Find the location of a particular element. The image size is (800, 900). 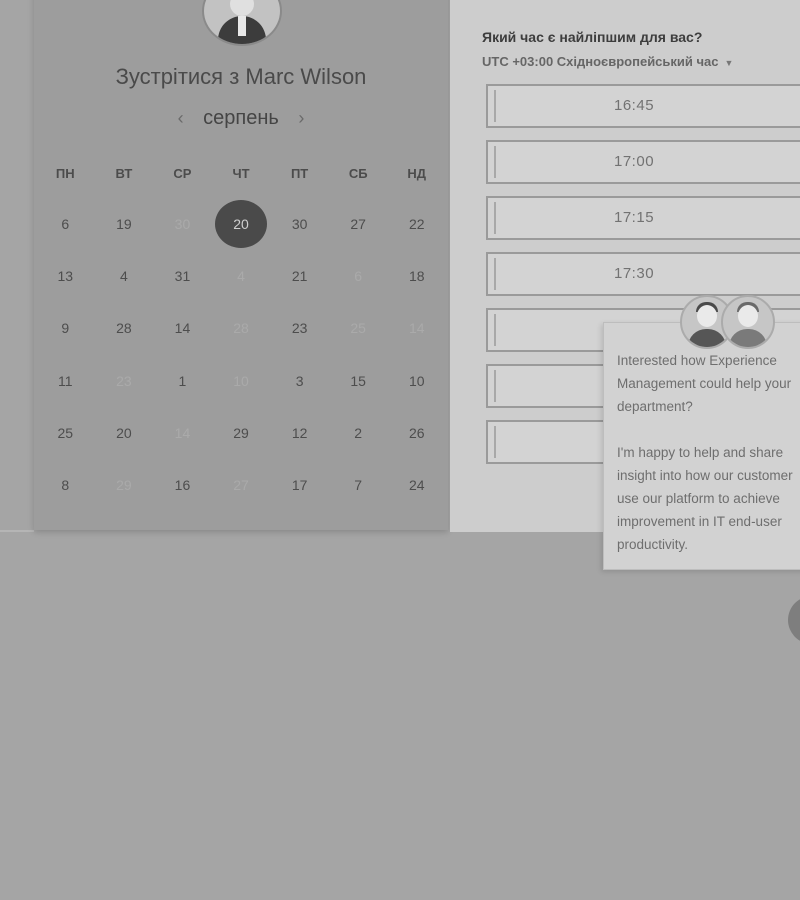

chevron-left-icon: ‹ is located at coordinates (181, 118).